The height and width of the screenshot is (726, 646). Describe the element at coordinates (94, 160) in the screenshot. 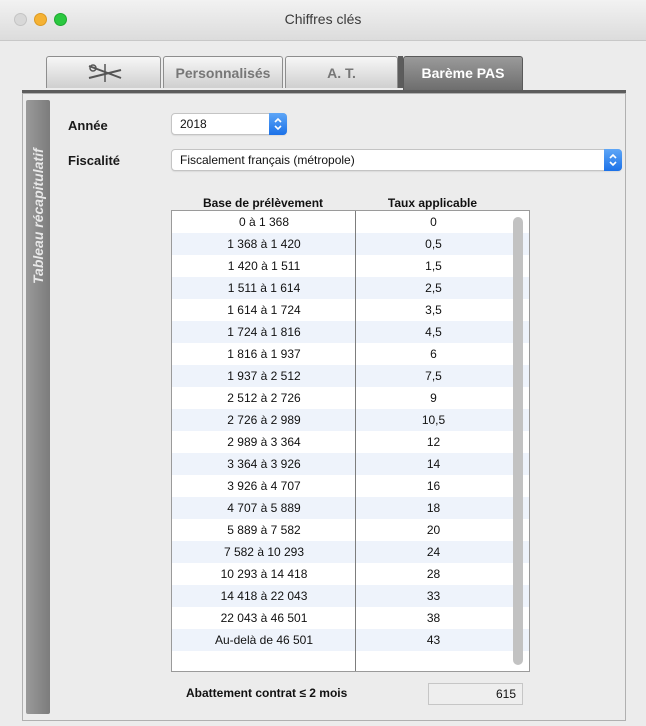

I see `fiscalite-label: Fiscalité` at that location.